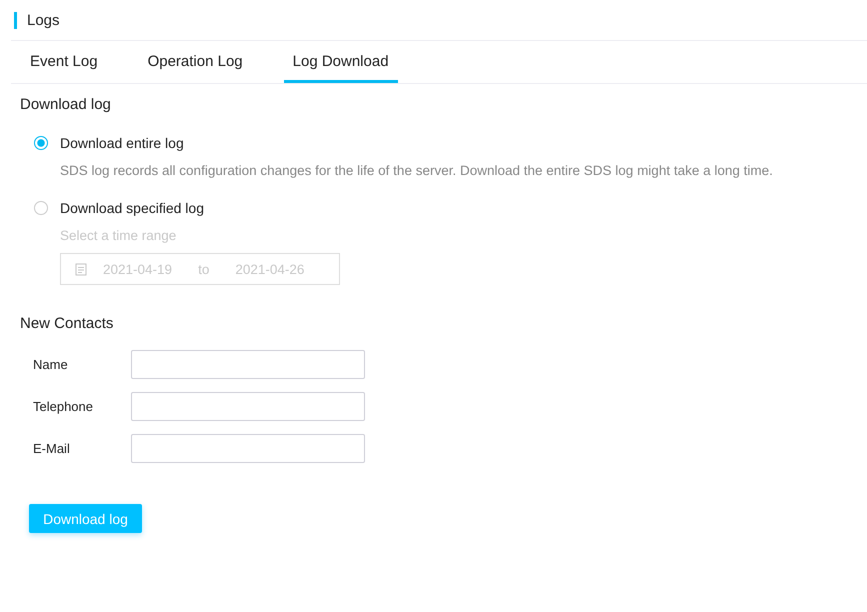 The width and height of the screenshot is (867, 612). I want to click on page-title: Logs, so click(43, 20).